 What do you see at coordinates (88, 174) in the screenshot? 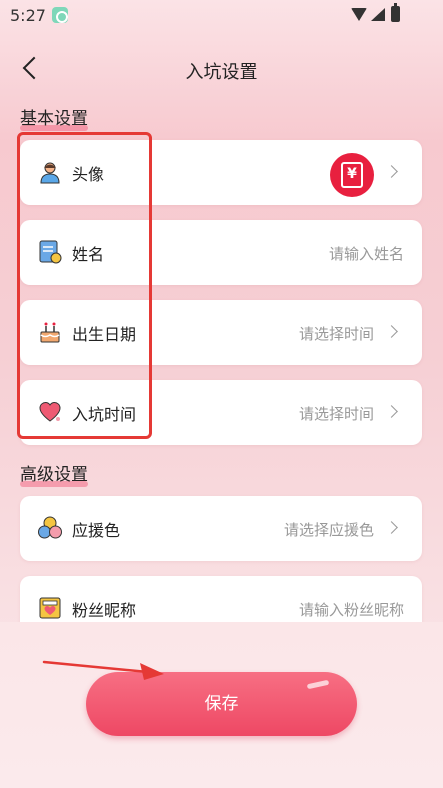
I see `avatar-label: 头像` at bounding box center [88, 174].